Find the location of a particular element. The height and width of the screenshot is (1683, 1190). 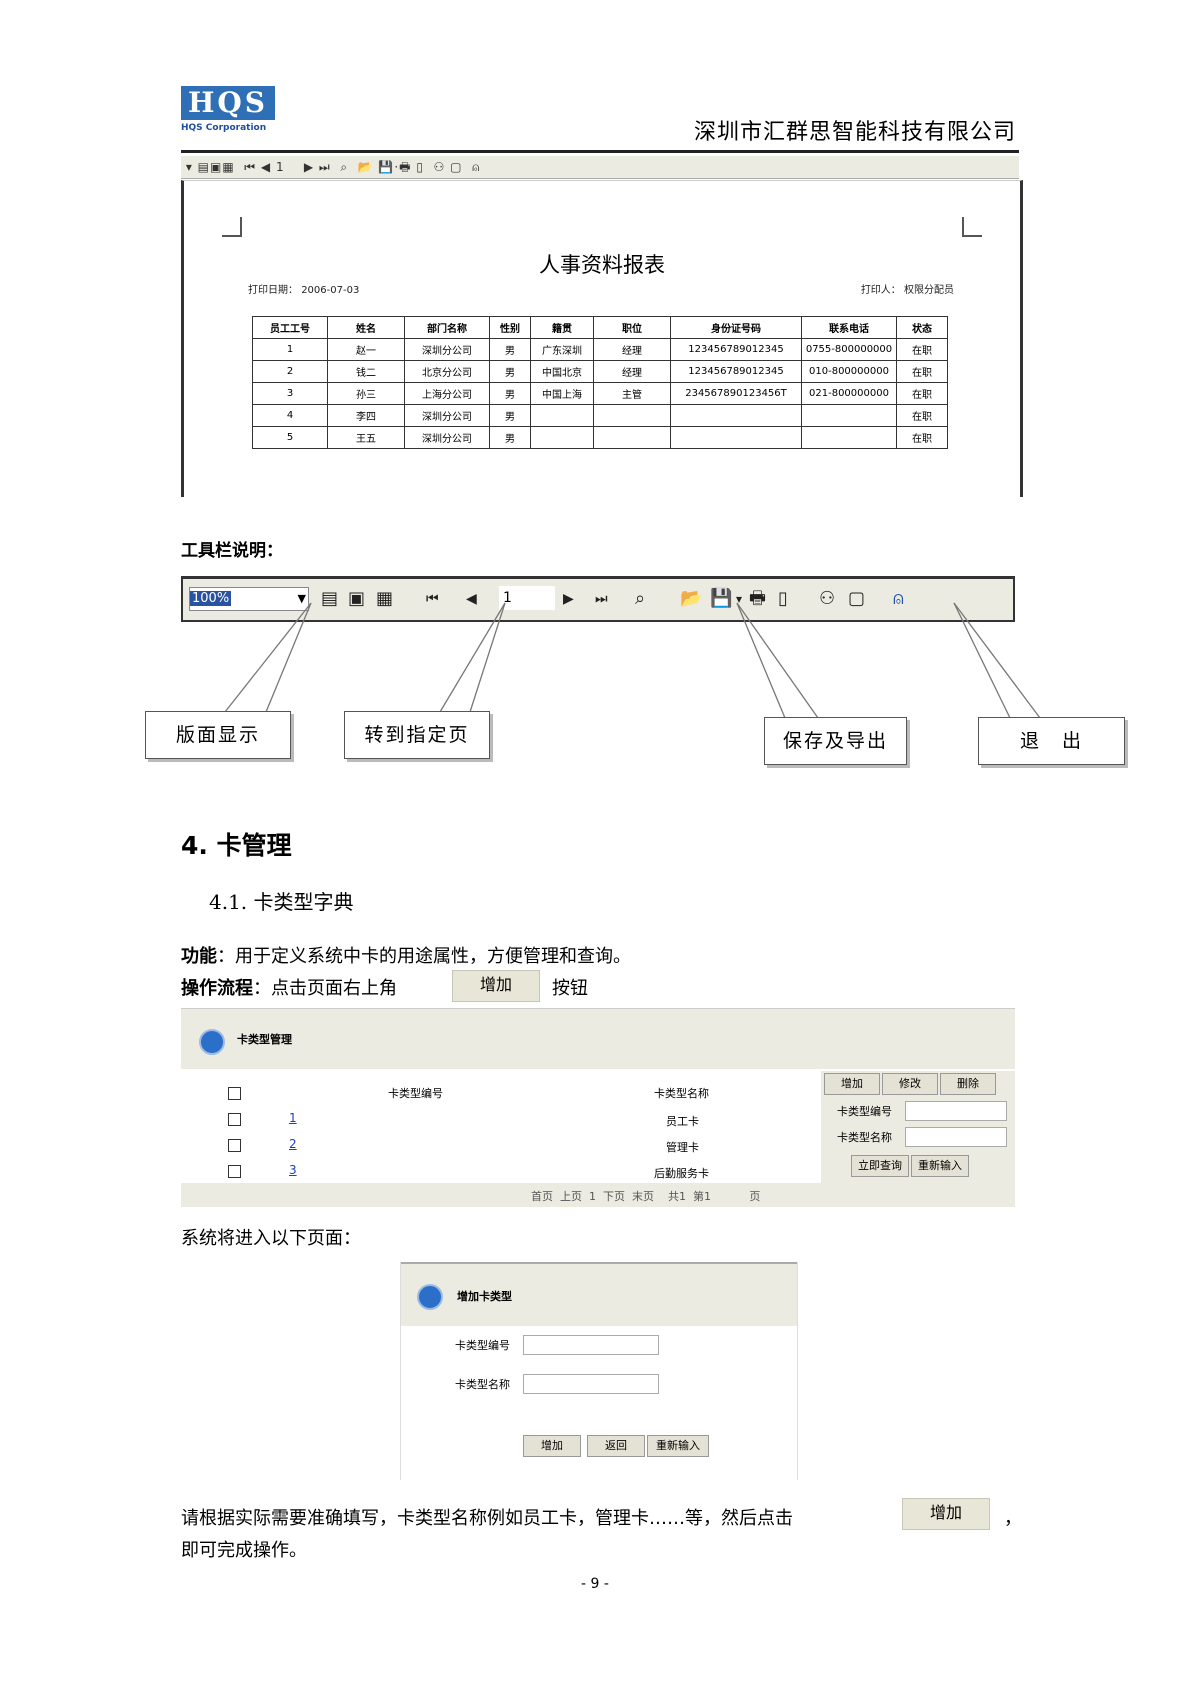

final-instruction-tail: 即可完成操作。 is located at coordinates (244, 1550).